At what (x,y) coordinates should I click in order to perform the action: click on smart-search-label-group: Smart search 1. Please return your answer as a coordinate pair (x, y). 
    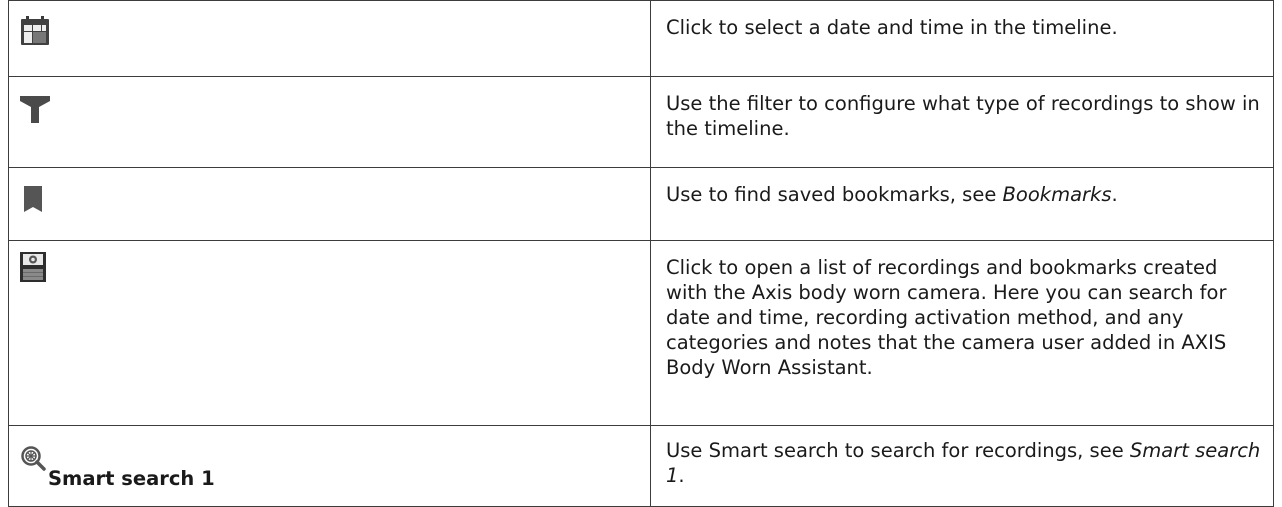
    Looking at the image, I should click on (117, 467).